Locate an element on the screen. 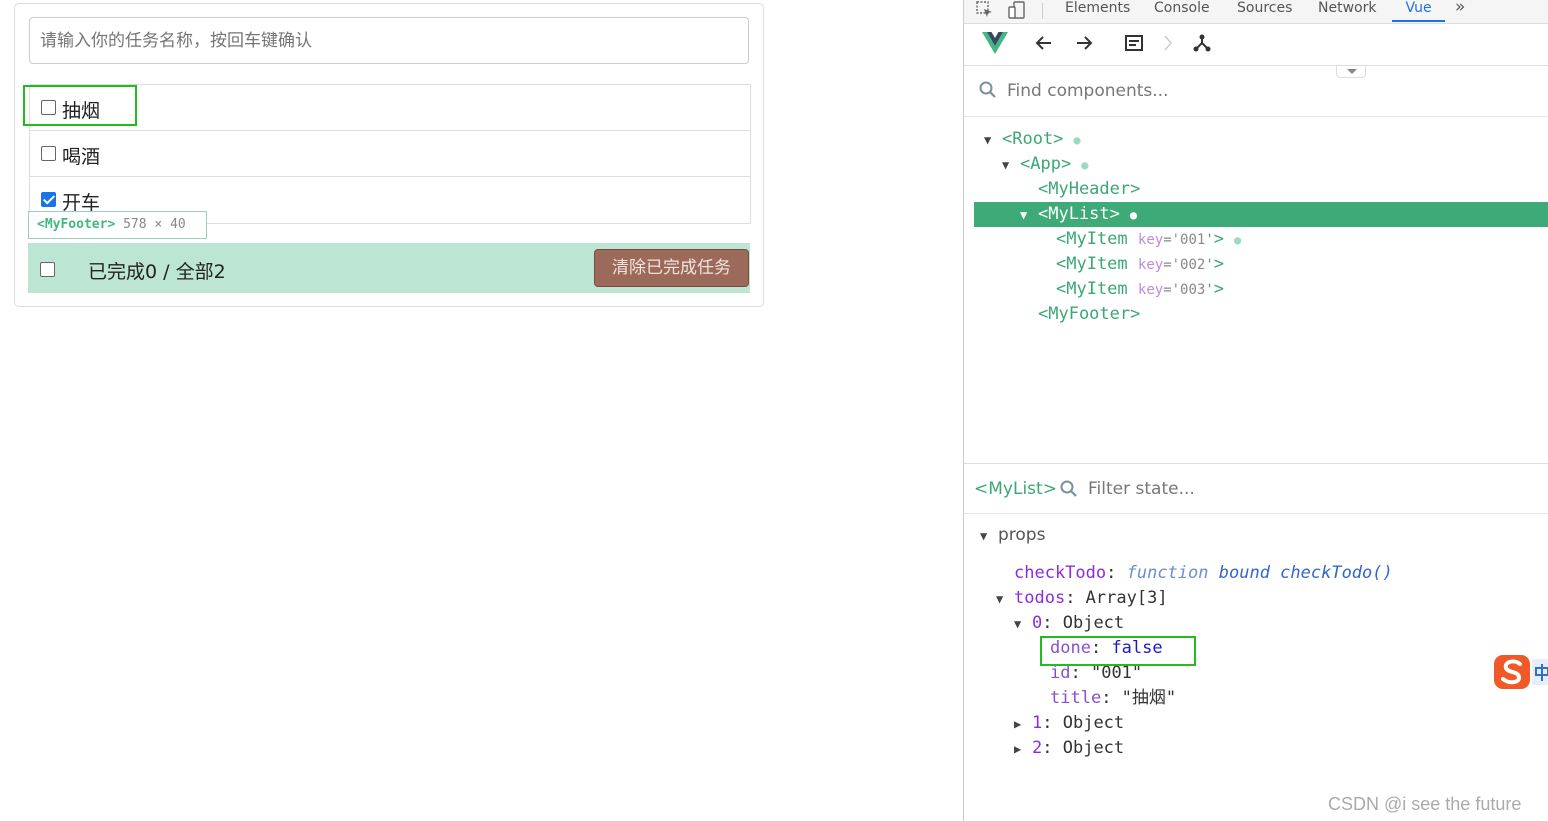 Image resolution: width=1548 pixels, height=821 pixels. todo-item: 喝酒 is located at coordinates (390, 154).